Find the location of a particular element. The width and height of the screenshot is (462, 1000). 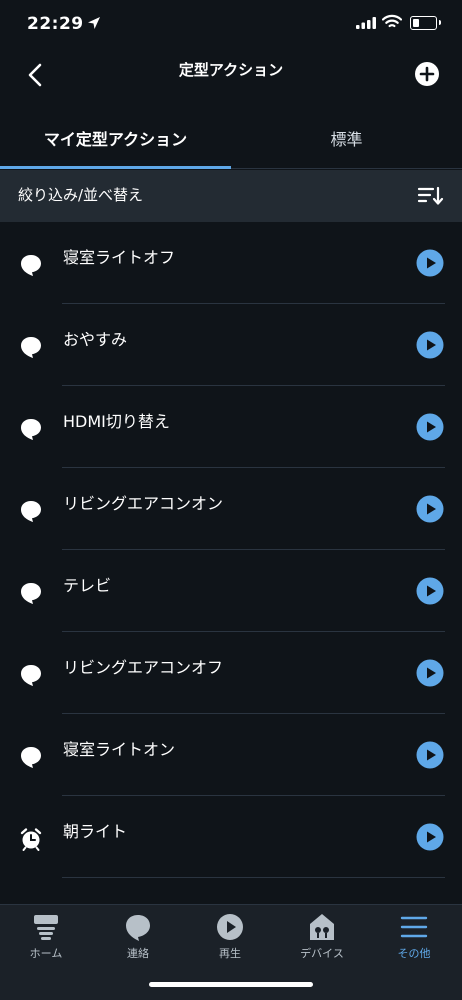

menu-icon is located at coordinates (414, 927).